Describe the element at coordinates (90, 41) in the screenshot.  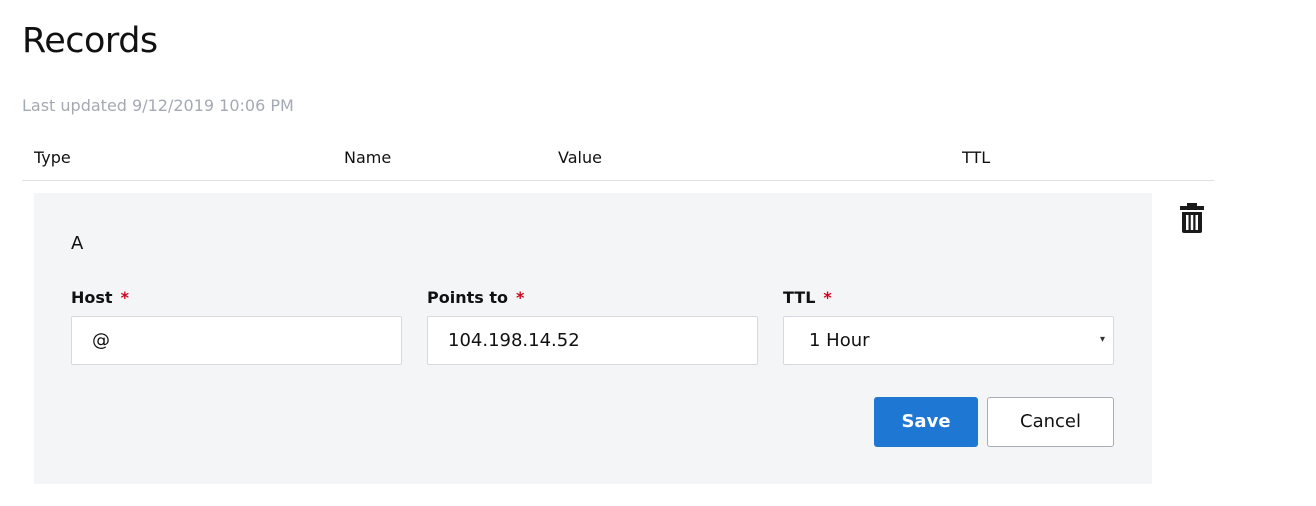
I see `page-title: Records` at that location.